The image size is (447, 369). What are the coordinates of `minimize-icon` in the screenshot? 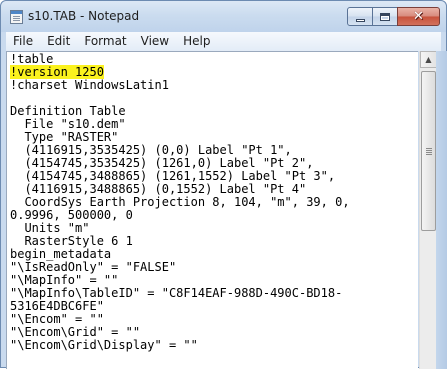 It's located at (360, 20).